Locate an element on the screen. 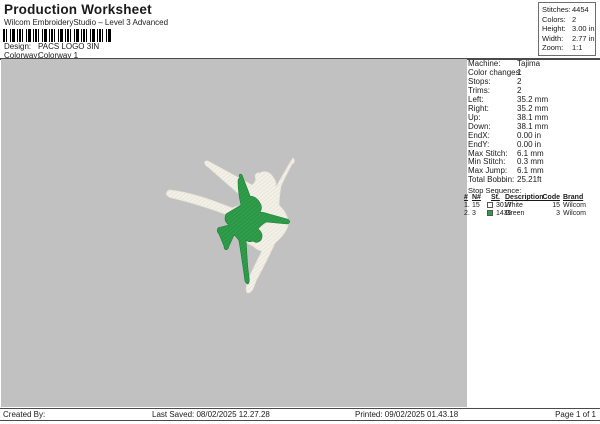  column-header-num: # is located at coordinates (466, 197).